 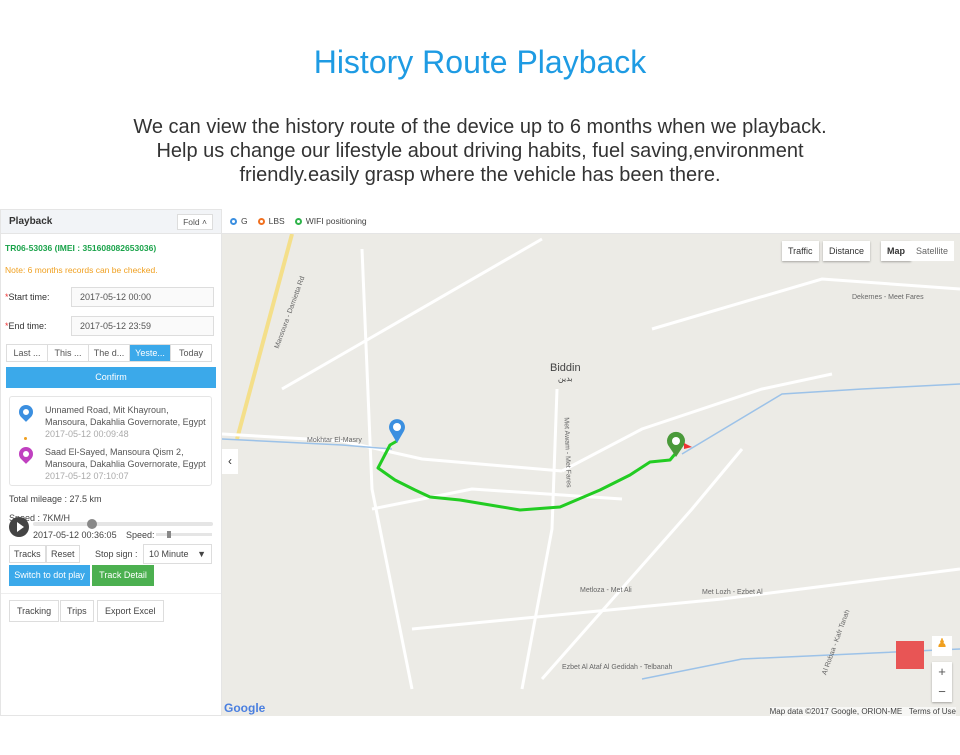 I want to click on zoom-out-button: −, so click(x=942, y=692).